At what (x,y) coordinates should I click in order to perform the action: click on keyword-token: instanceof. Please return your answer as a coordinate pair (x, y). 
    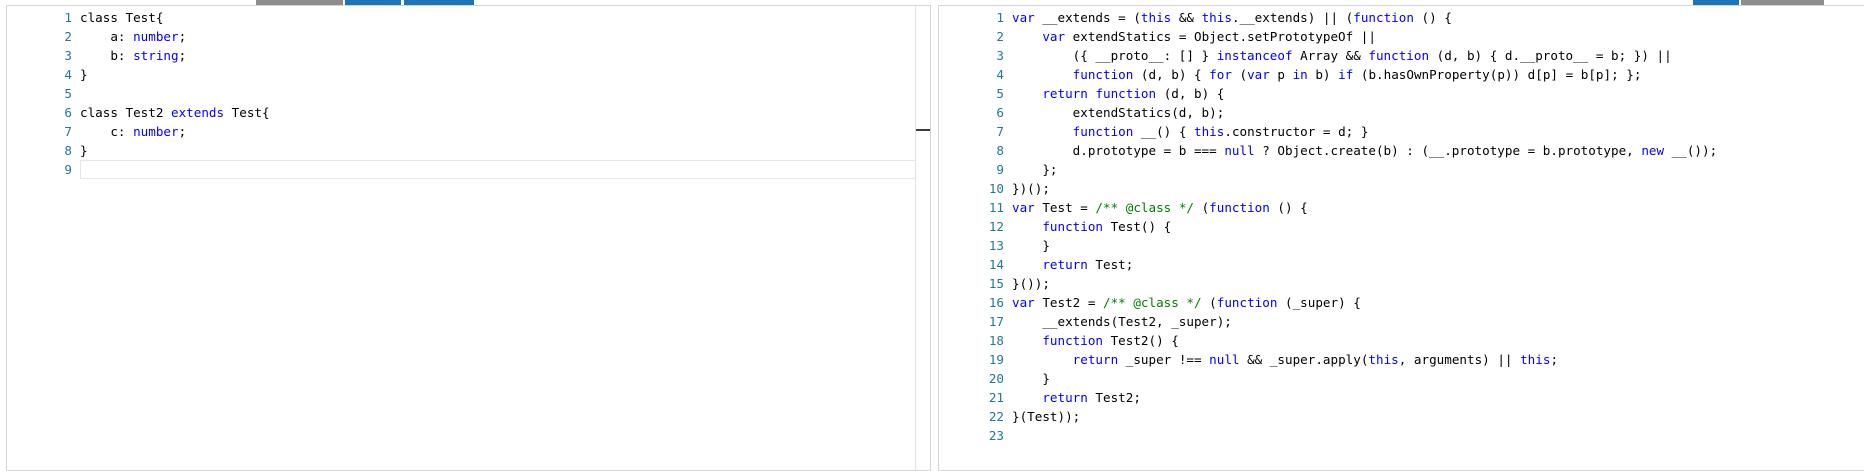
    Looking at the image, I should click on (1254, 55).